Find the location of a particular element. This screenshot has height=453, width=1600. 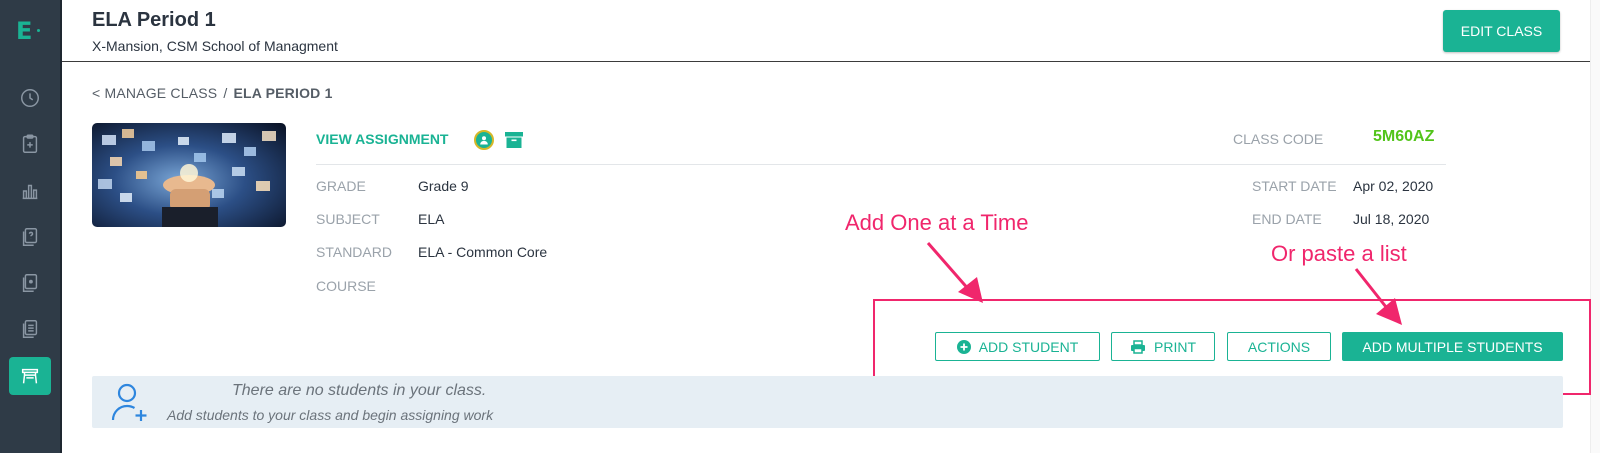

add-student-label: ADD STUDENT is located at coordinates (1028, 346).